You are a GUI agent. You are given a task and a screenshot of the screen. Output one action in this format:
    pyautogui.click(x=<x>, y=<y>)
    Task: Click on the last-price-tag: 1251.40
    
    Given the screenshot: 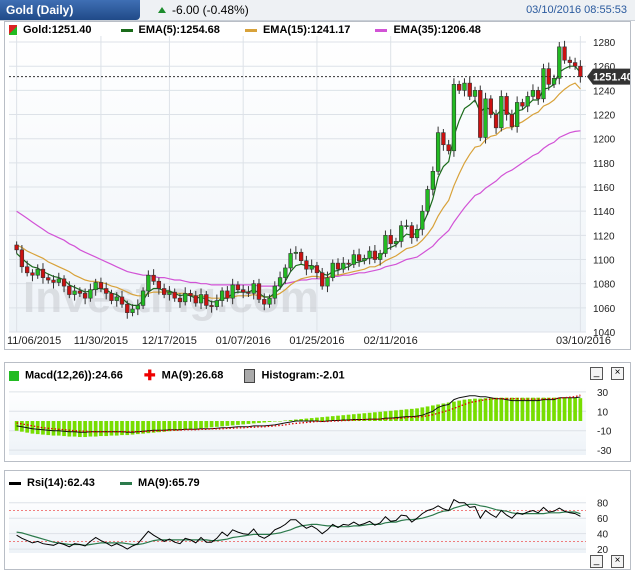 What is the action you would take?
    pyautogui.click(x=608, y=76)
    